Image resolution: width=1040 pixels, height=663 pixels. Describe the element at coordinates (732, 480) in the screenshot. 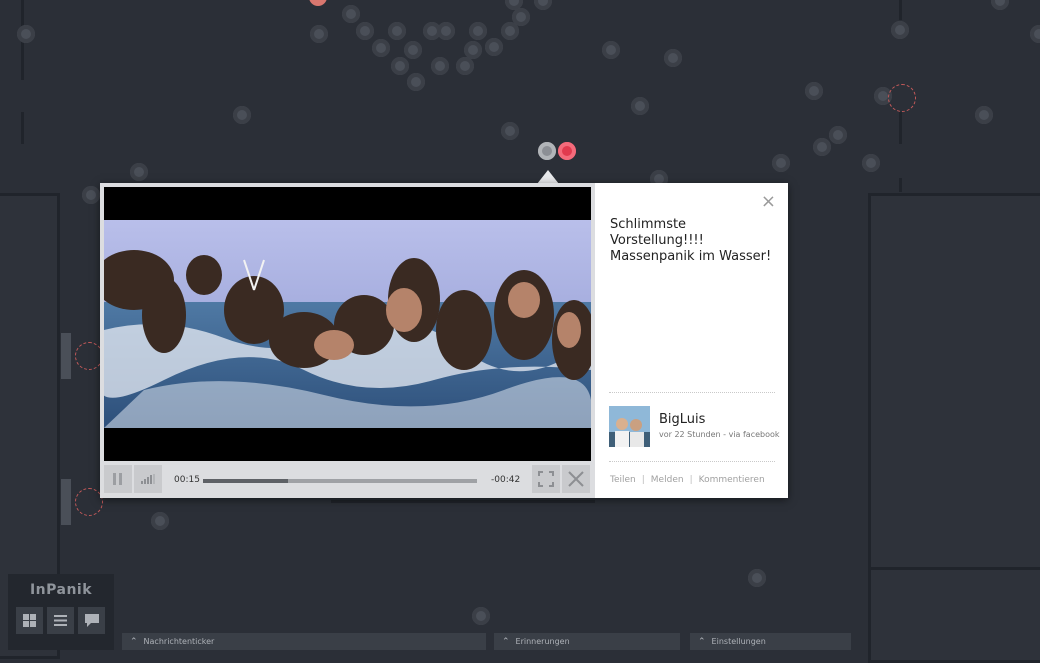

I see `comment-link: Kommentieren` at that location.